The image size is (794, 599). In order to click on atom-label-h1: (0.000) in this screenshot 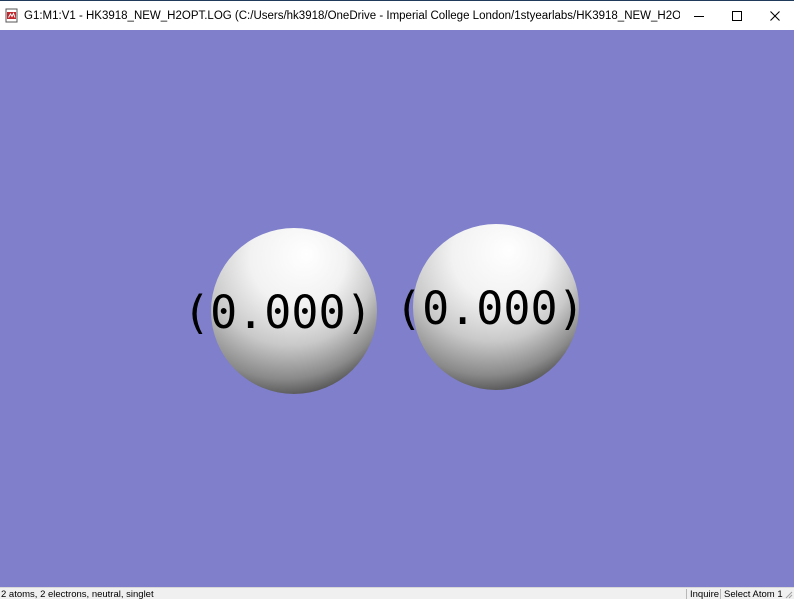, I will do `click(278, 312)`.